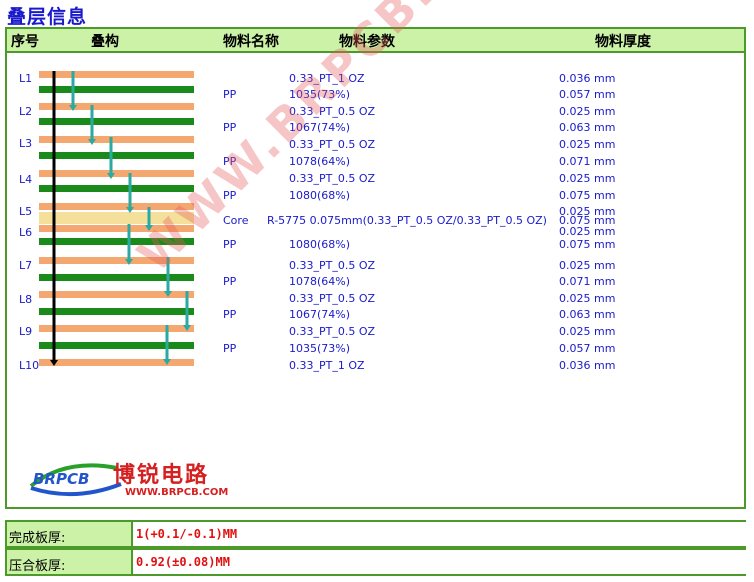  I want to click on pressed-thickness-label: 压合板厚:, so click(37, 566).